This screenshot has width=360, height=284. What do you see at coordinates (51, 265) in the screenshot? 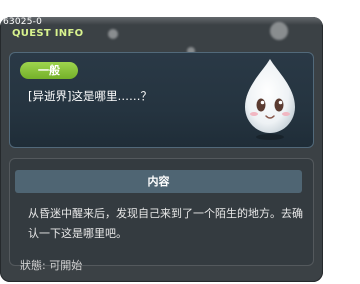
I see `quest-status: 狀態: 可開始` at bounding box center [51, 265].